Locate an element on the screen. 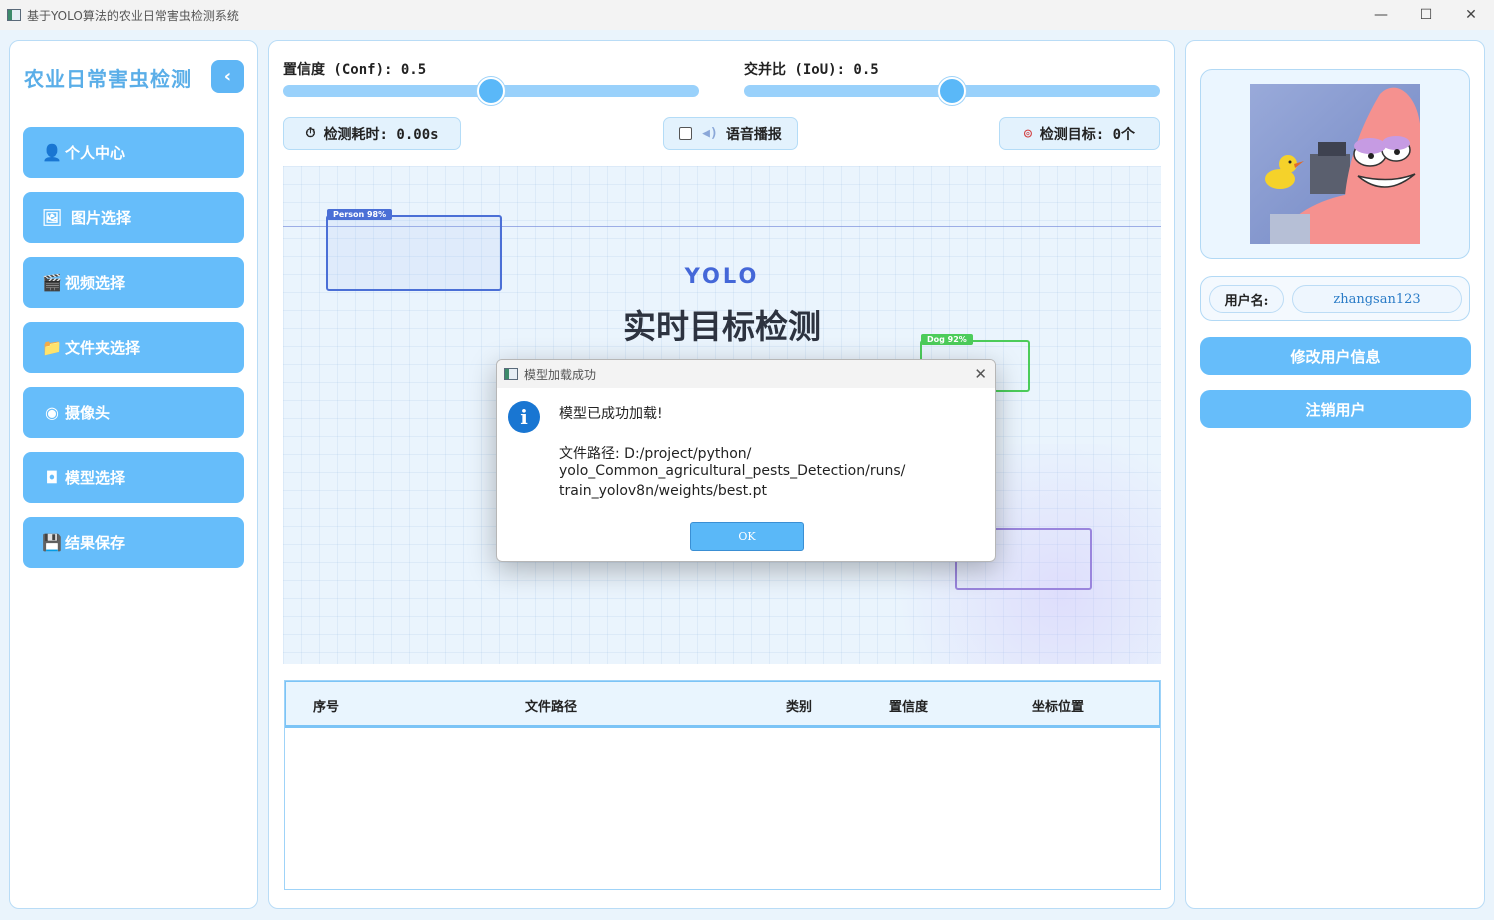 Image resolution: width=1494 pixels, height=920 pixels. voice-broadcast-checkbox is located at coordinates (686, 133).